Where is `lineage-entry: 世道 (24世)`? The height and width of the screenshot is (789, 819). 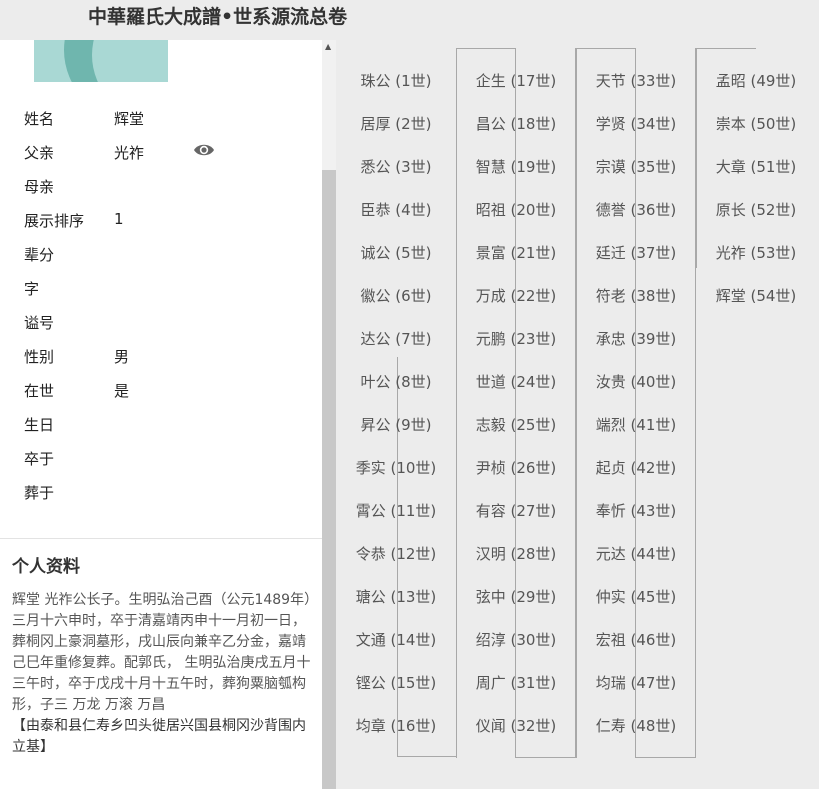
lineage-entry: 世道 (24世) is located at coordinates (516, 382).